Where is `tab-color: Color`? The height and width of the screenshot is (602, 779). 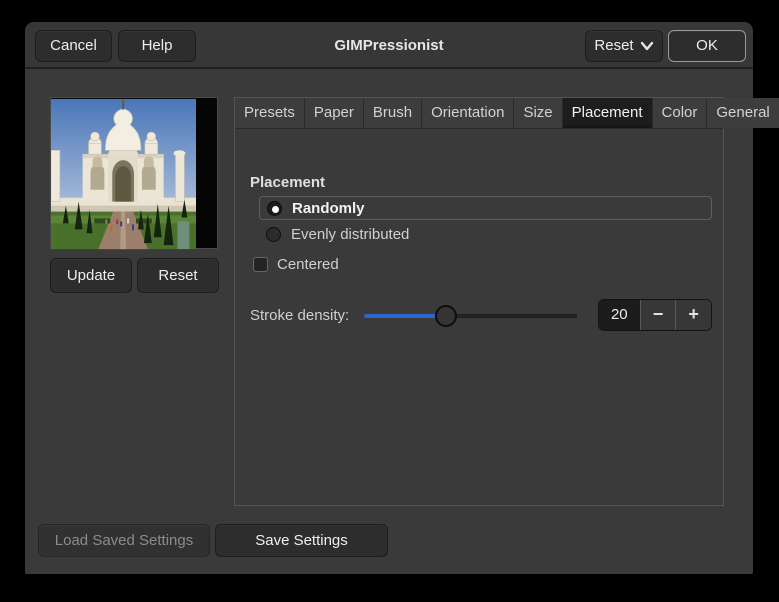
tab-color: Color is located at coordinates (680, 113).